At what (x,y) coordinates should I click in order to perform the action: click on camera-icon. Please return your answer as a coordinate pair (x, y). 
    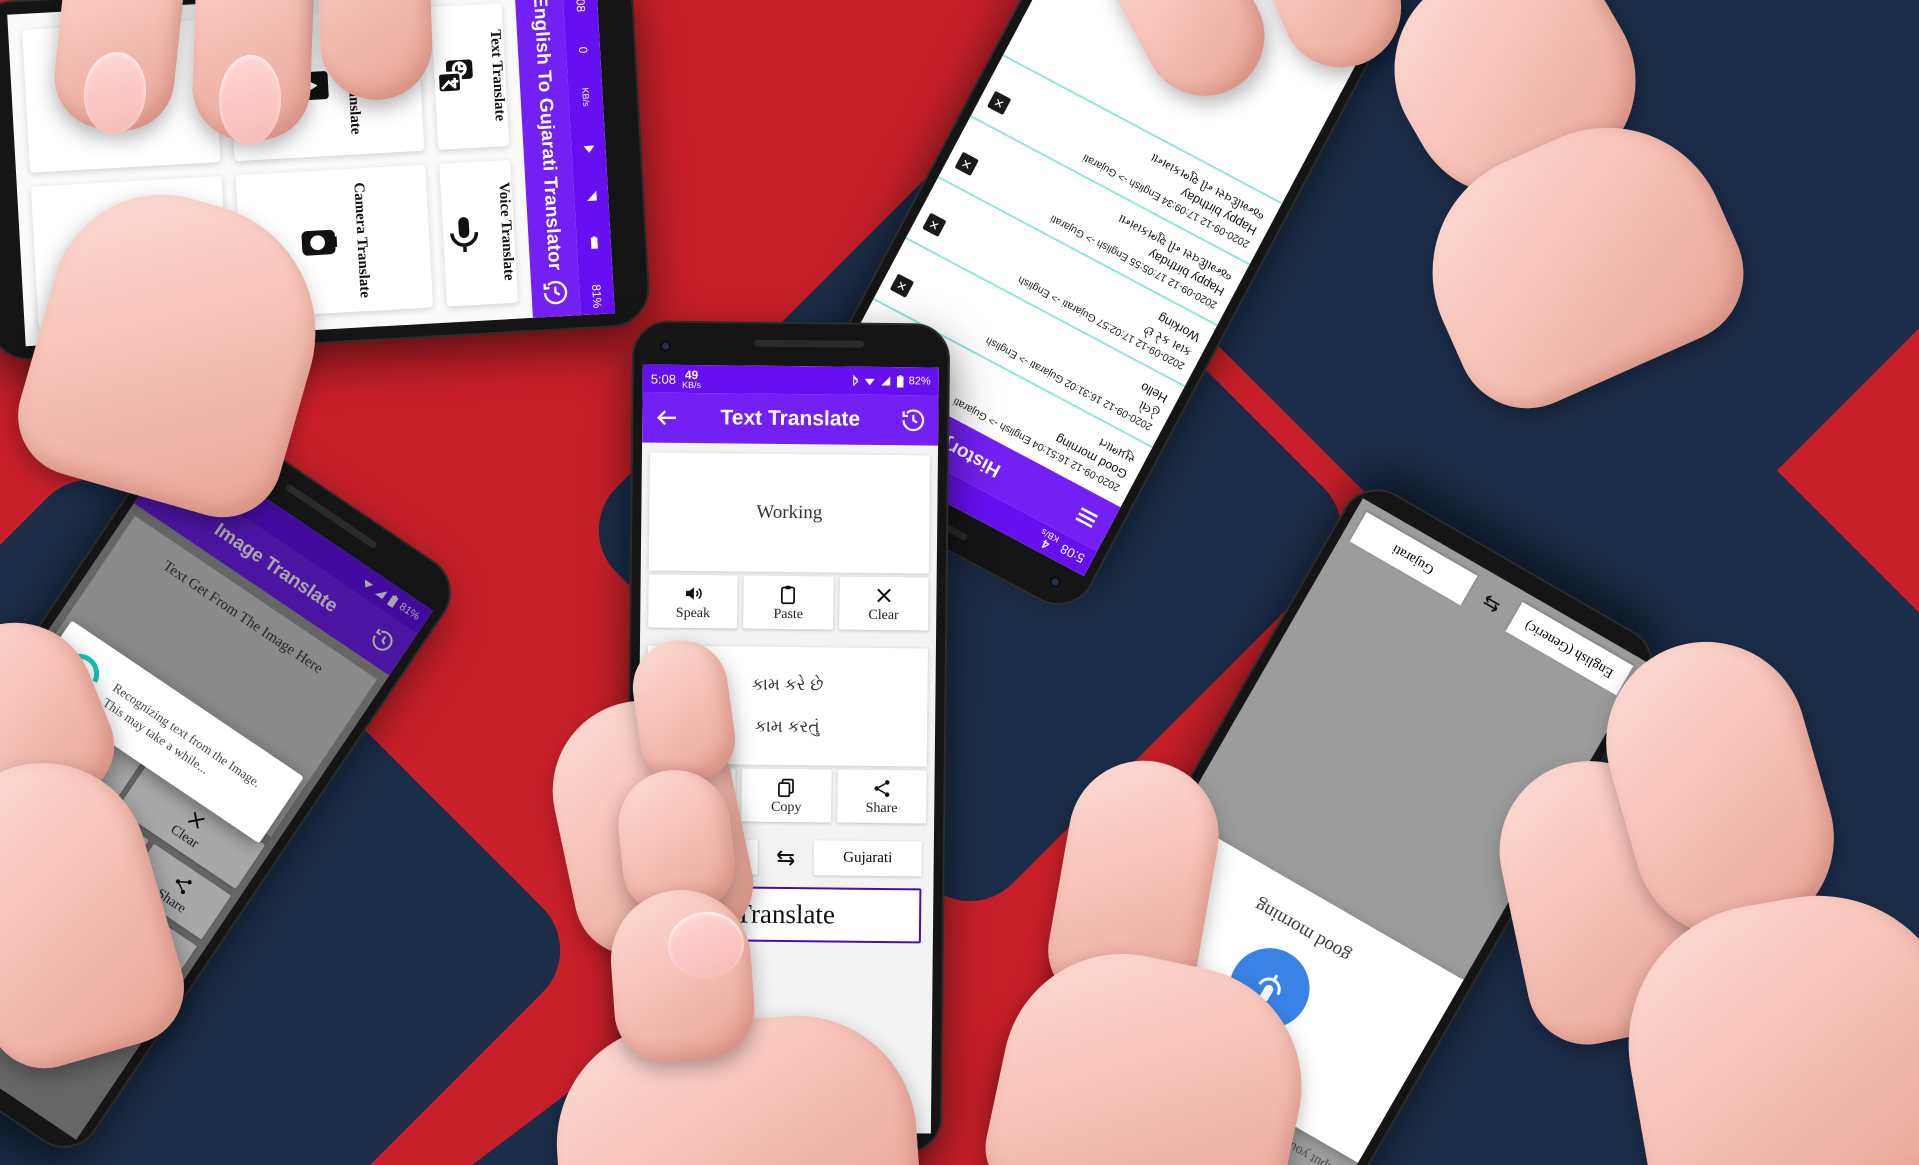
    Looking at the image, I should click on (319, 242).